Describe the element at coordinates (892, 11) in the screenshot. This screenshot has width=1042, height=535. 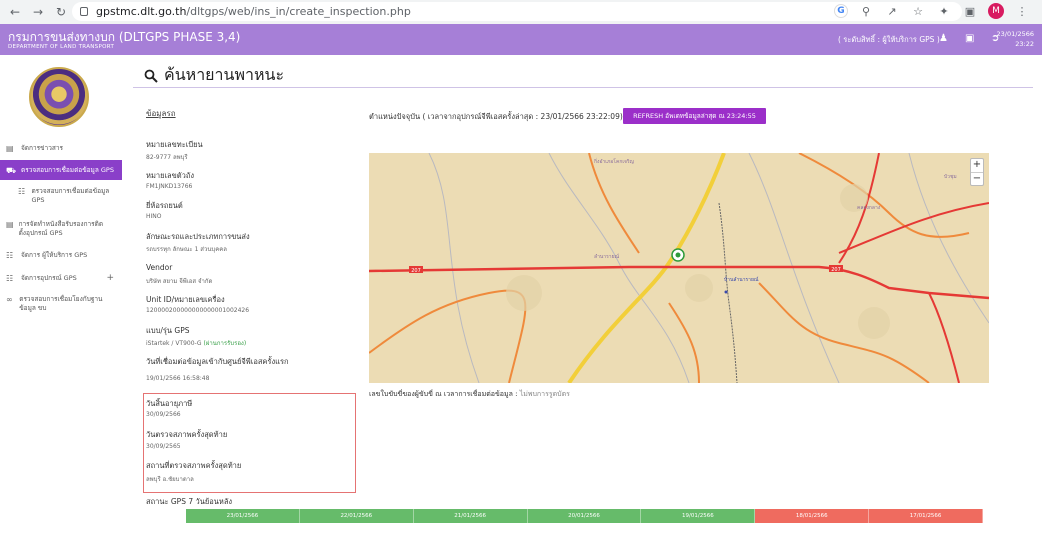
I see `share-icon: ↗` at that location.